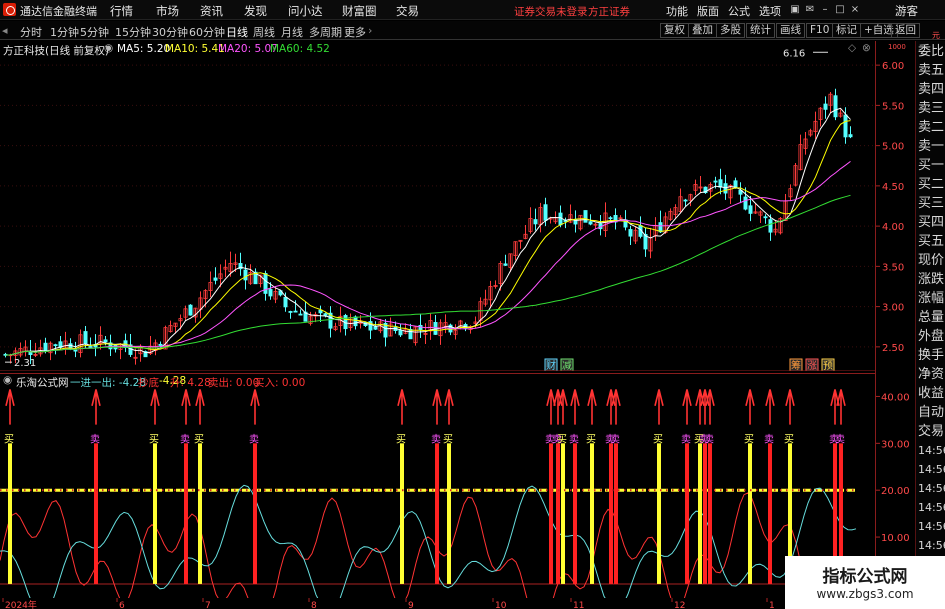  Describe the element at coordinates (264, 32) in the screenshot. I see `period-weekly: 周线` at that location.